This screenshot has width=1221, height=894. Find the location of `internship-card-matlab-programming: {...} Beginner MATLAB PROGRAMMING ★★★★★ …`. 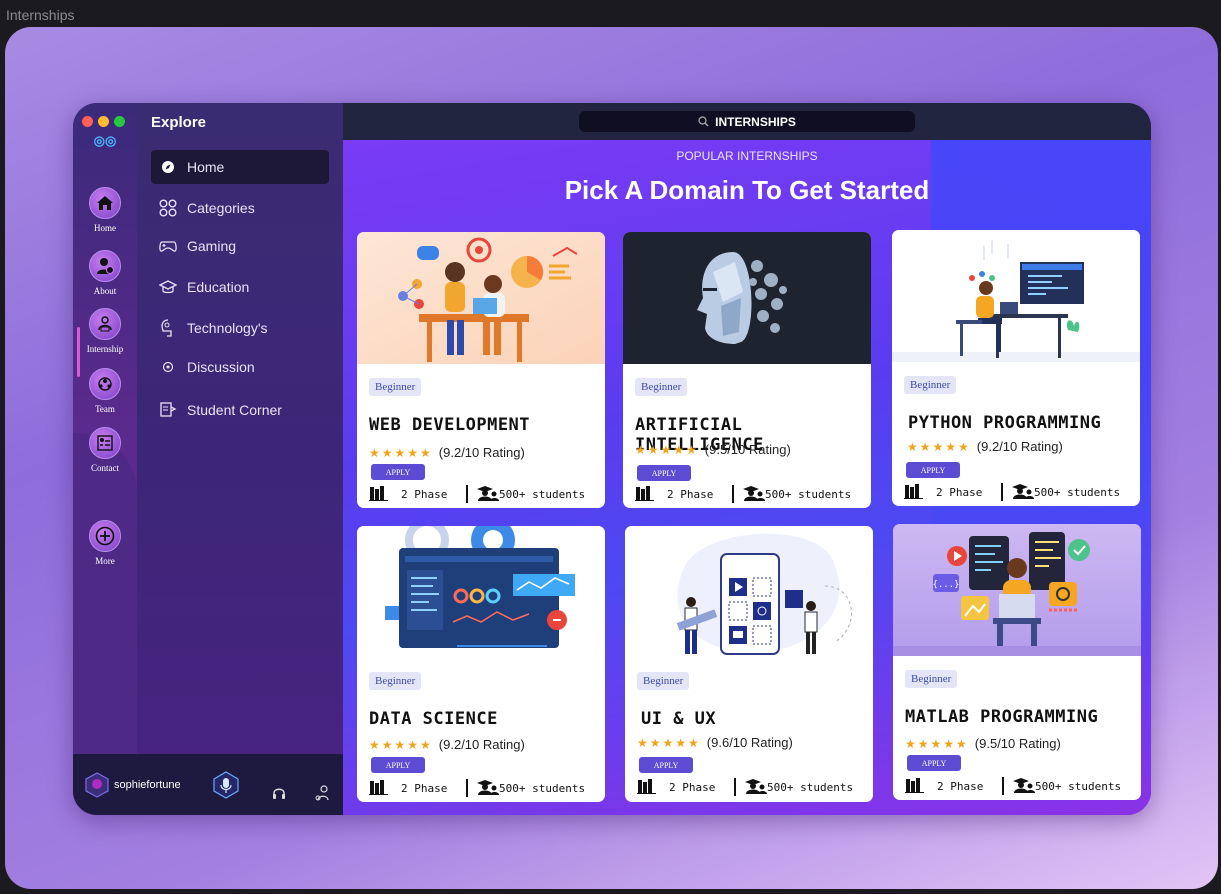

internship-card-matlab-programming: {...} Beginner MATLAB PROGRAMMING ★★★★★ … is located at coordinates (1017, 662).